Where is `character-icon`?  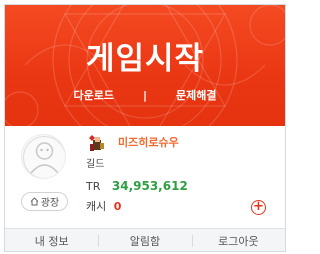 character-icon is located at coordinates (96, 143).